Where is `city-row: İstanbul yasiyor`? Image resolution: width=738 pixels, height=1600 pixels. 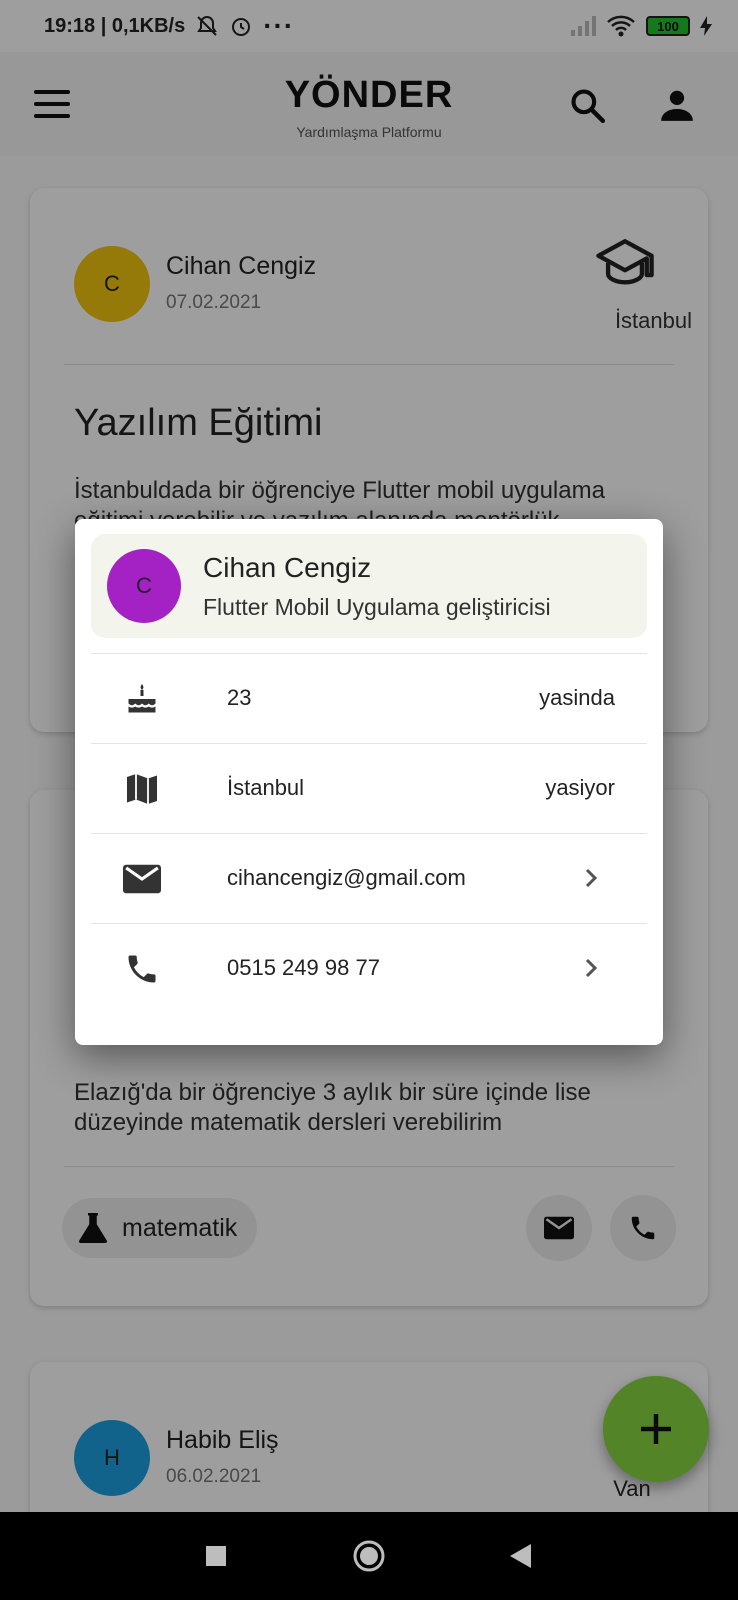
city-row: İstanbul yasiyor is located at coordinates (369, 788).